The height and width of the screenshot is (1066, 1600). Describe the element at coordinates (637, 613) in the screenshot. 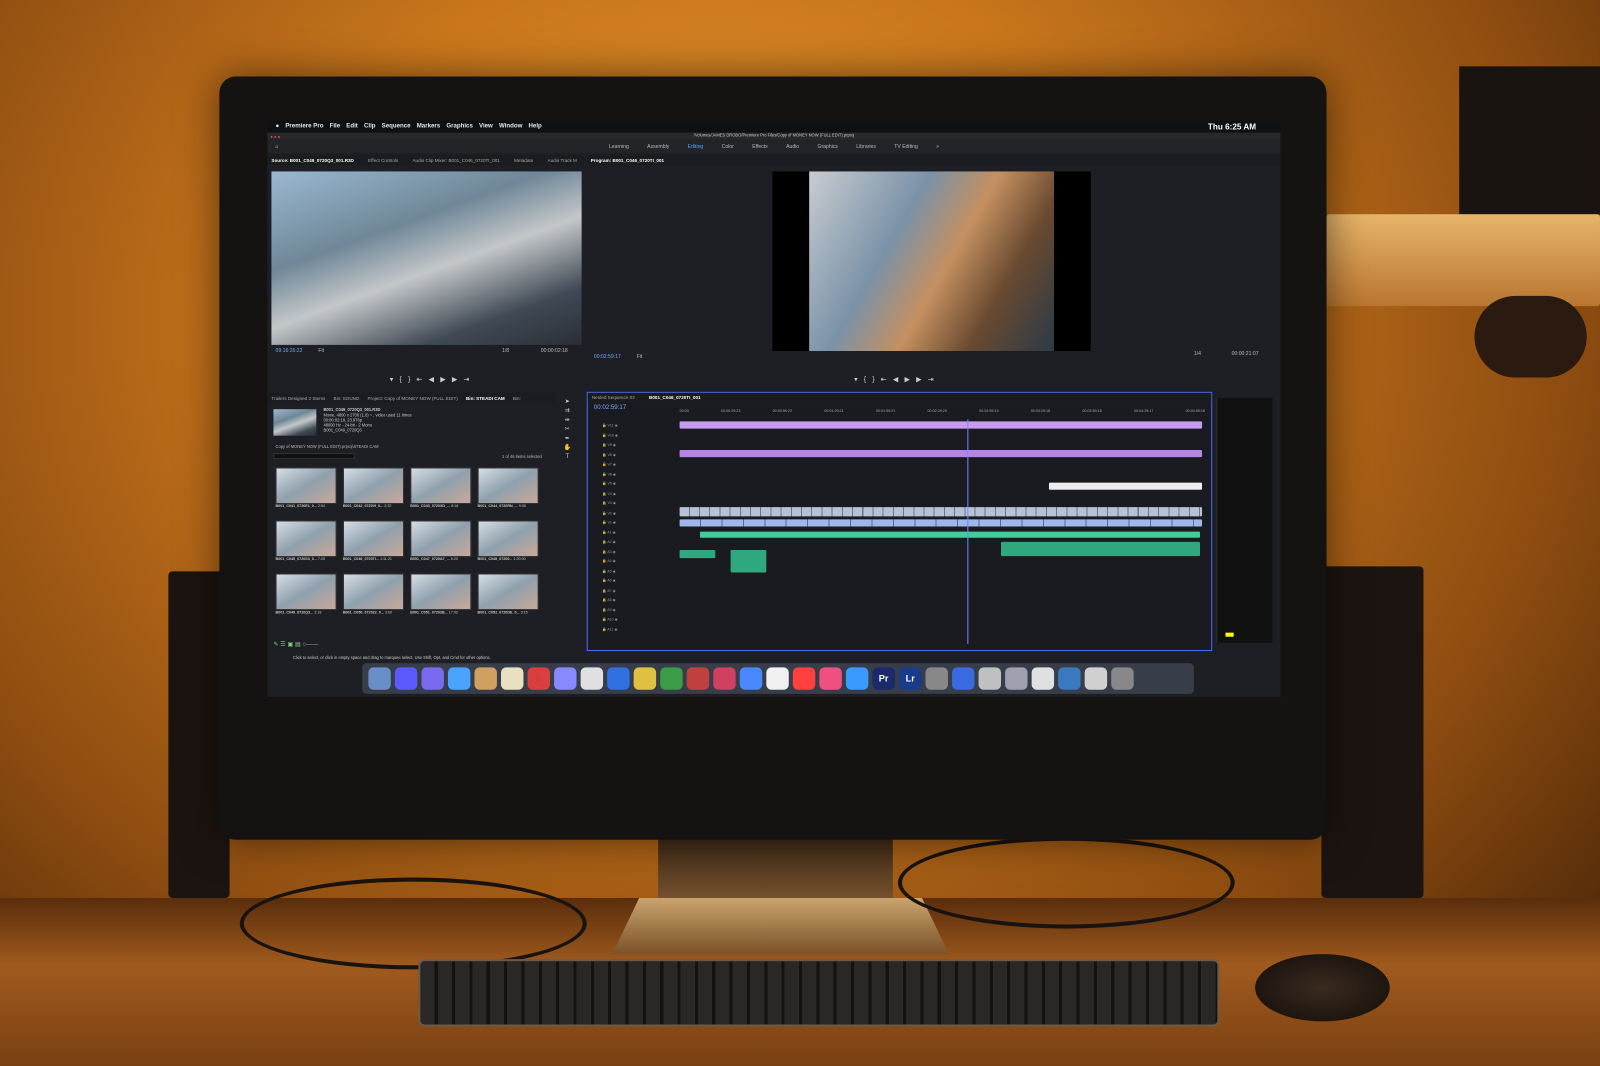

I see `track-header: 🔒 A9 ◉` at that location.